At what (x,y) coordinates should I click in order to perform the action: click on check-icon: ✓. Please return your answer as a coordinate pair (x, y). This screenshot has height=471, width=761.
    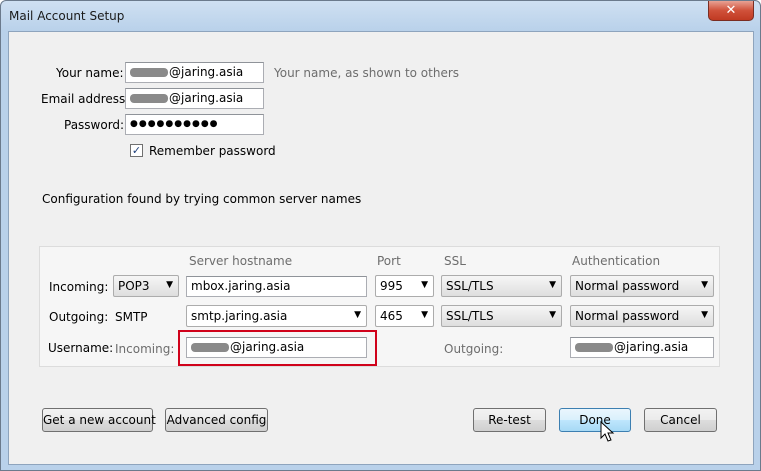
    Looking at the image, I should click on (136, 150).